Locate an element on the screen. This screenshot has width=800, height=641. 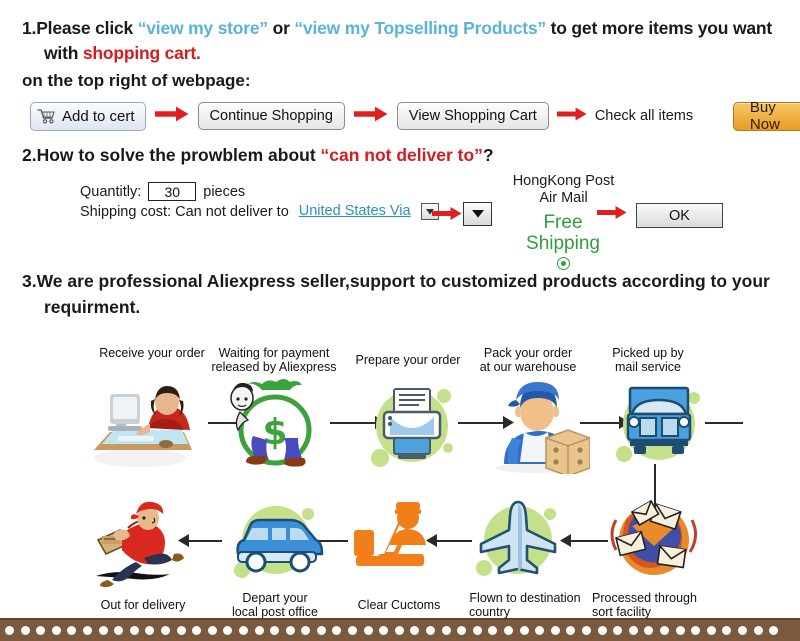
view-my-store-link: “view my store” is located at coordinates (203, 28).